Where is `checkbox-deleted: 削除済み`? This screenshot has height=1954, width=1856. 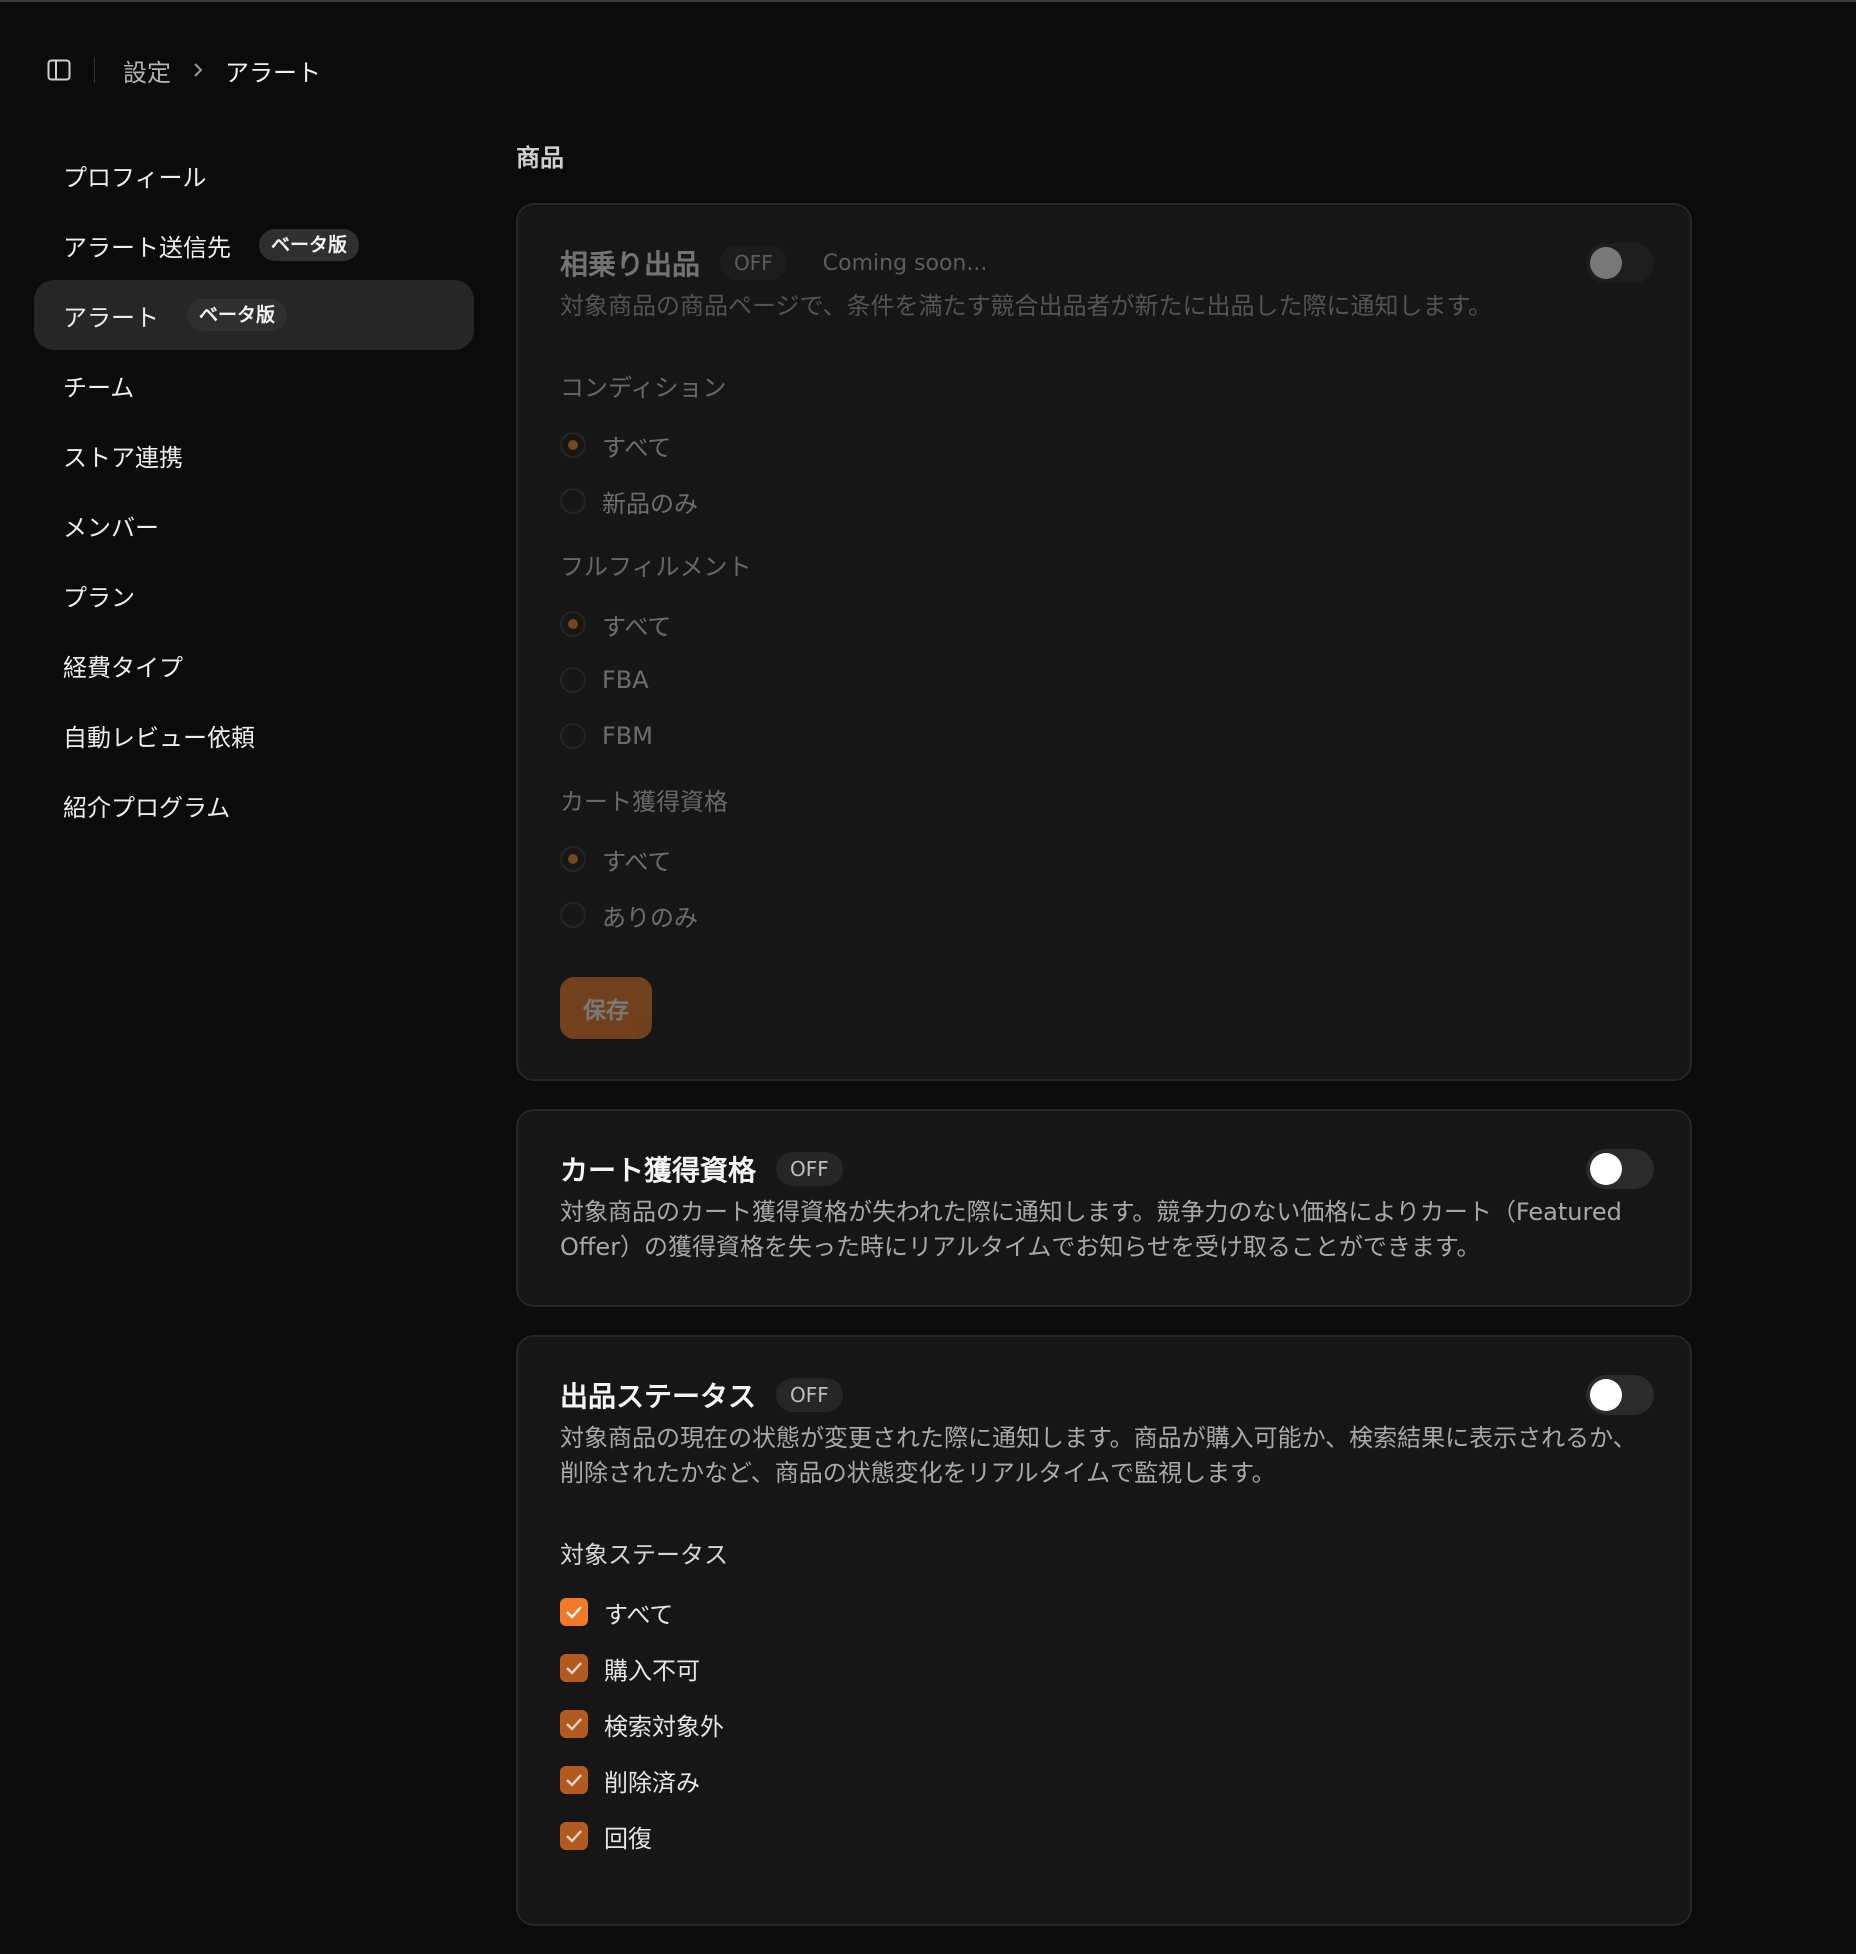 checkbox-deleted: 削除済み is located at coordinates (1107, 1780).